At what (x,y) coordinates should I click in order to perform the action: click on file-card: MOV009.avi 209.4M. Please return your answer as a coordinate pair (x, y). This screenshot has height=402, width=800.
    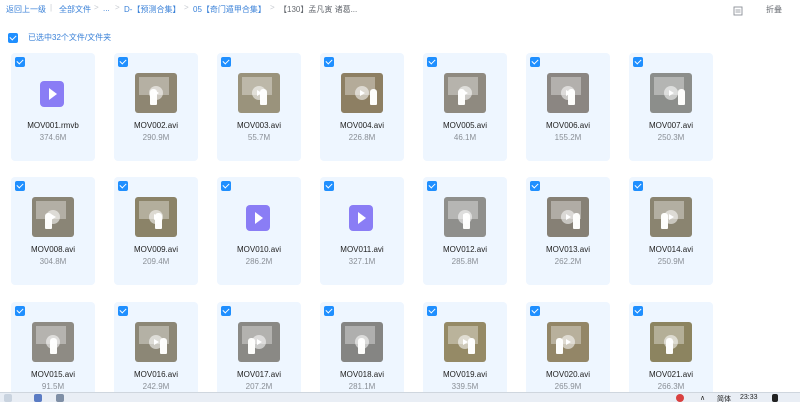
    Looking at the image, I should click on (156, 231).